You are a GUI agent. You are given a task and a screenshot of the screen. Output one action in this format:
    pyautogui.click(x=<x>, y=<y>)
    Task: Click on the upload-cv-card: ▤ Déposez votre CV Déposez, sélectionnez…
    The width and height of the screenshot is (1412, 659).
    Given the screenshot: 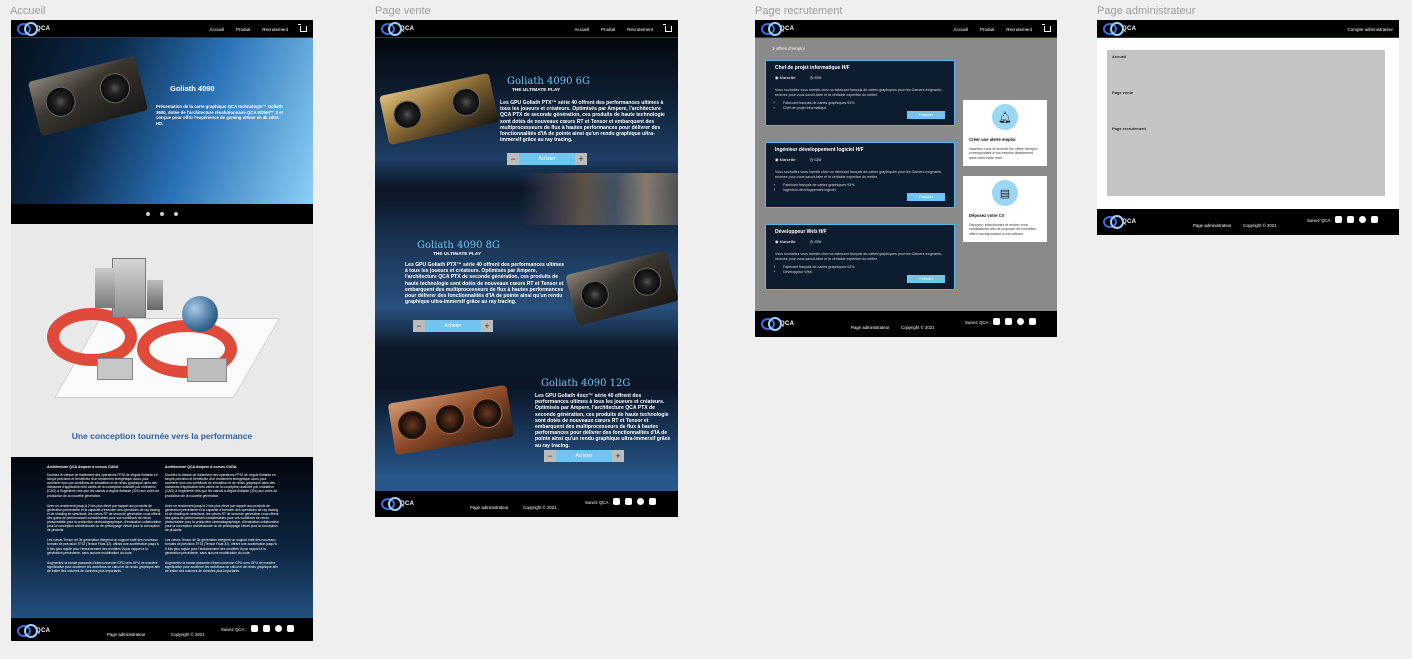 What is the action you would take?
    pyautogui.click(x=1005, y=209)
    